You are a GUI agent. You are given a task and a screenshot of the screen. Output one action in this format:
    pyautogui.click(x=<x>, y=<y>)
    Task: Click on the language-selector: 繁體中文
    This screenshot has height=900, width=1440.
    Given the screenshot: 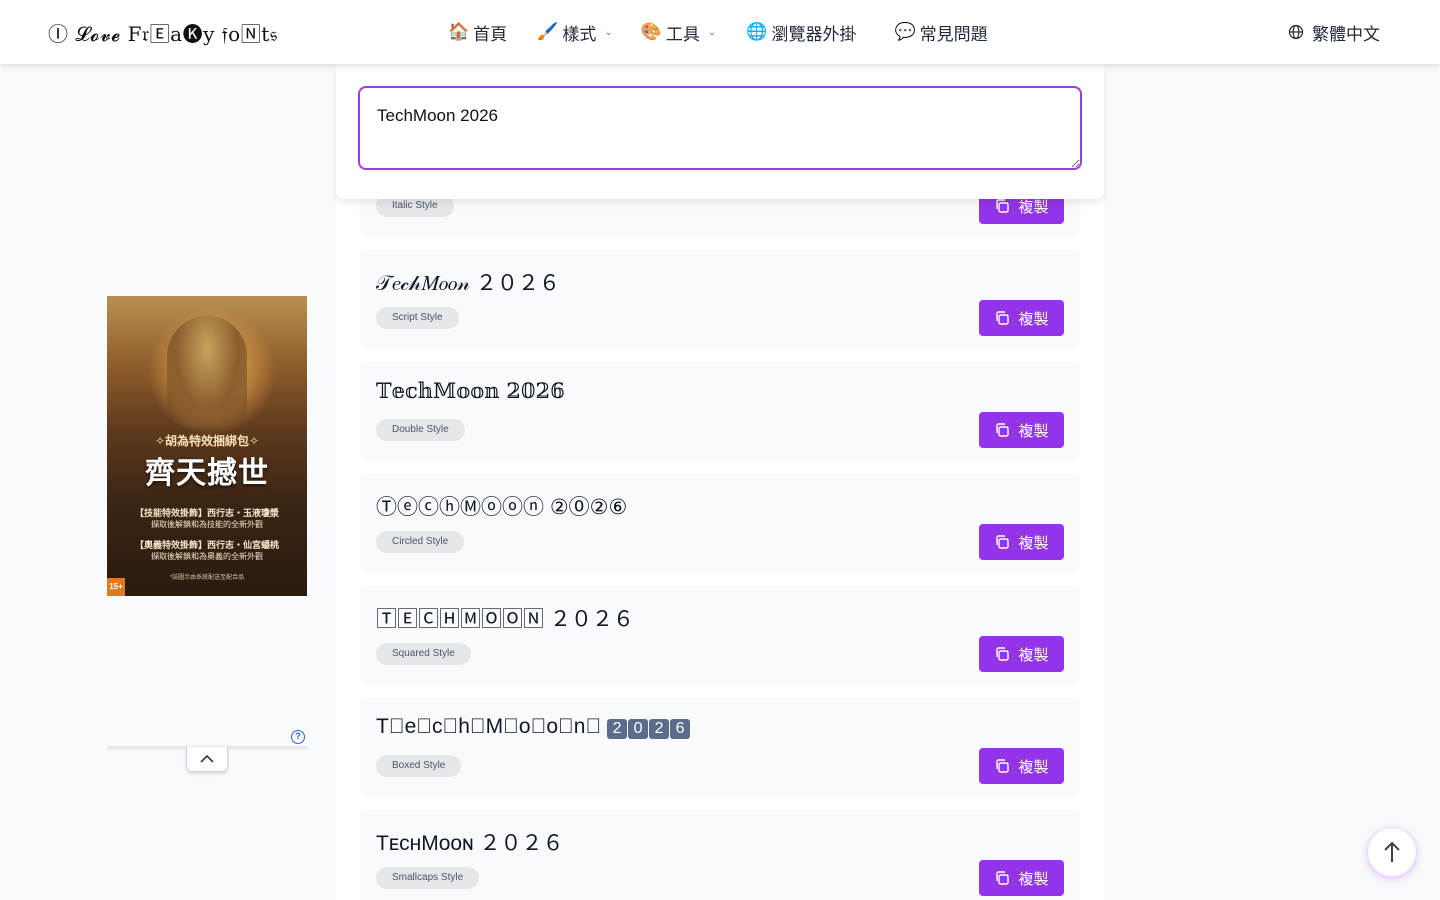 What is the action you would take?
    pyautogui.click(x=1334, y=32)
    